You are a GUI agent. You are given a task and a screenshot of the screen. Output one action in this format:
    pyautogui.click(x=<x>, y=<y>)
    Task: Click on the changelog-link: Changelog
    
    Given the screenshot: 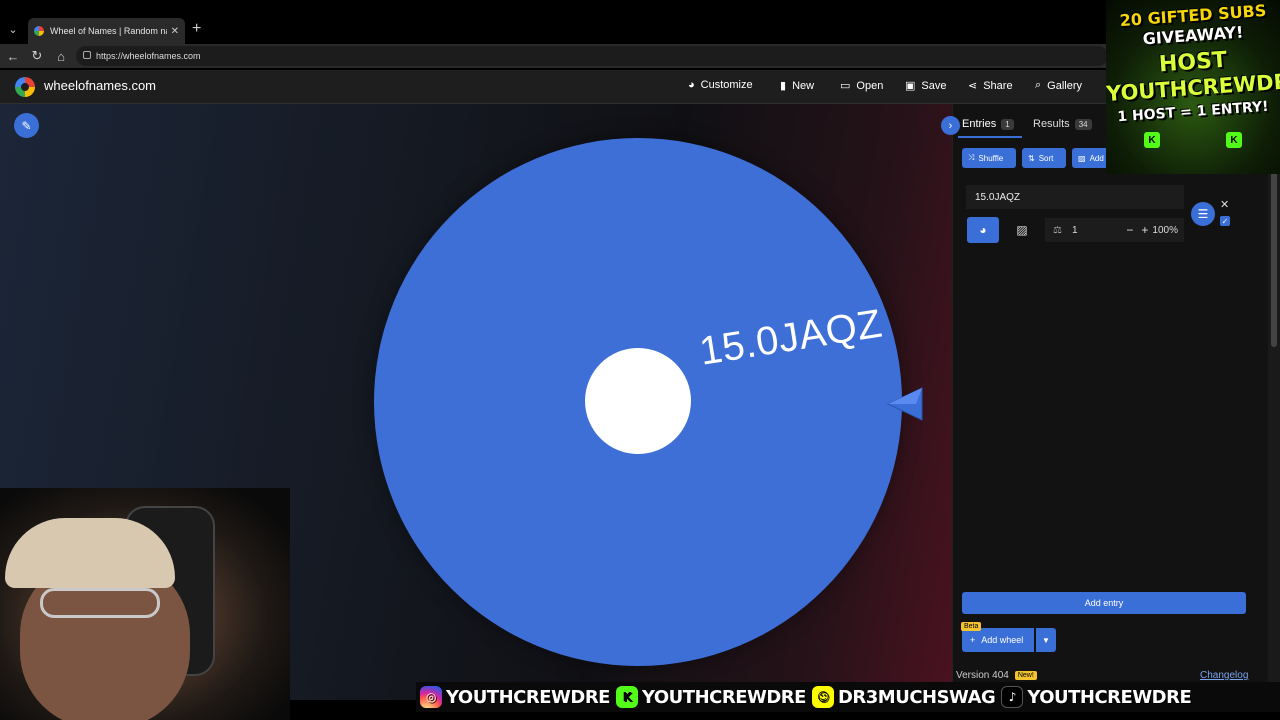 What is the action you would take?
    pyautogui.click(x=1224, y=675)
    